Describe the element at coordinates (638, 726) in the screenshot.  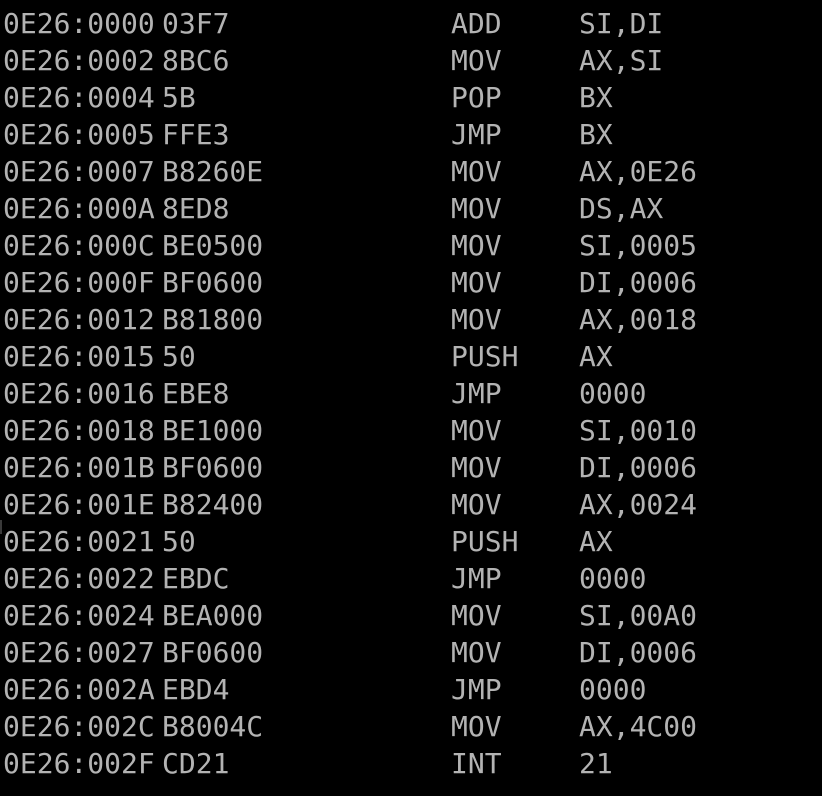
I see `line-operands: AX,4C00` at that location.